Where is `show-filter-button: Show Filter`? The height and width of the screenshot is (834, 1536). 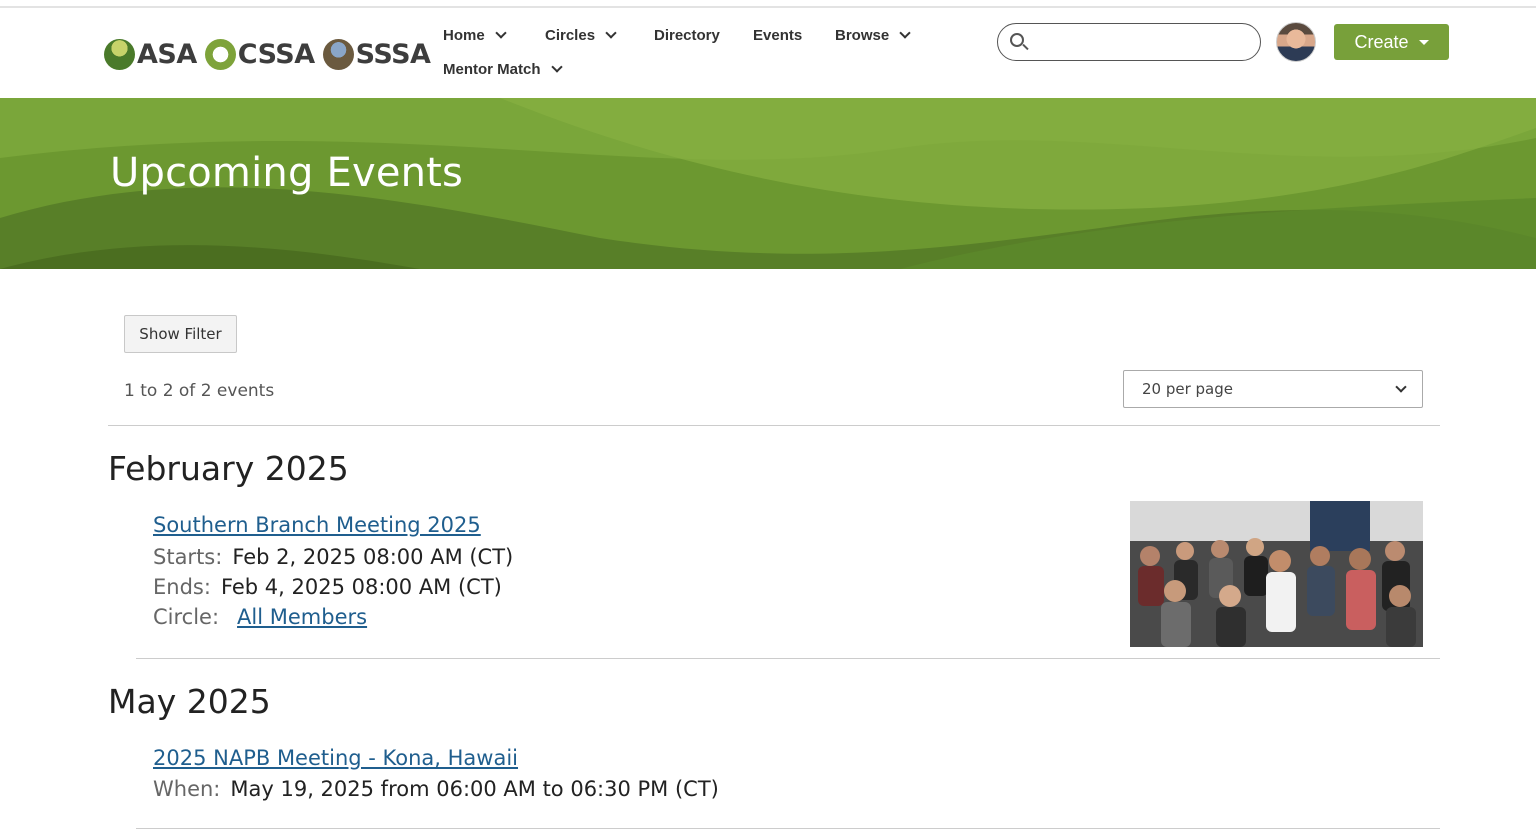 show-filter-button: Show Filter is located at coordinates (180, 334).